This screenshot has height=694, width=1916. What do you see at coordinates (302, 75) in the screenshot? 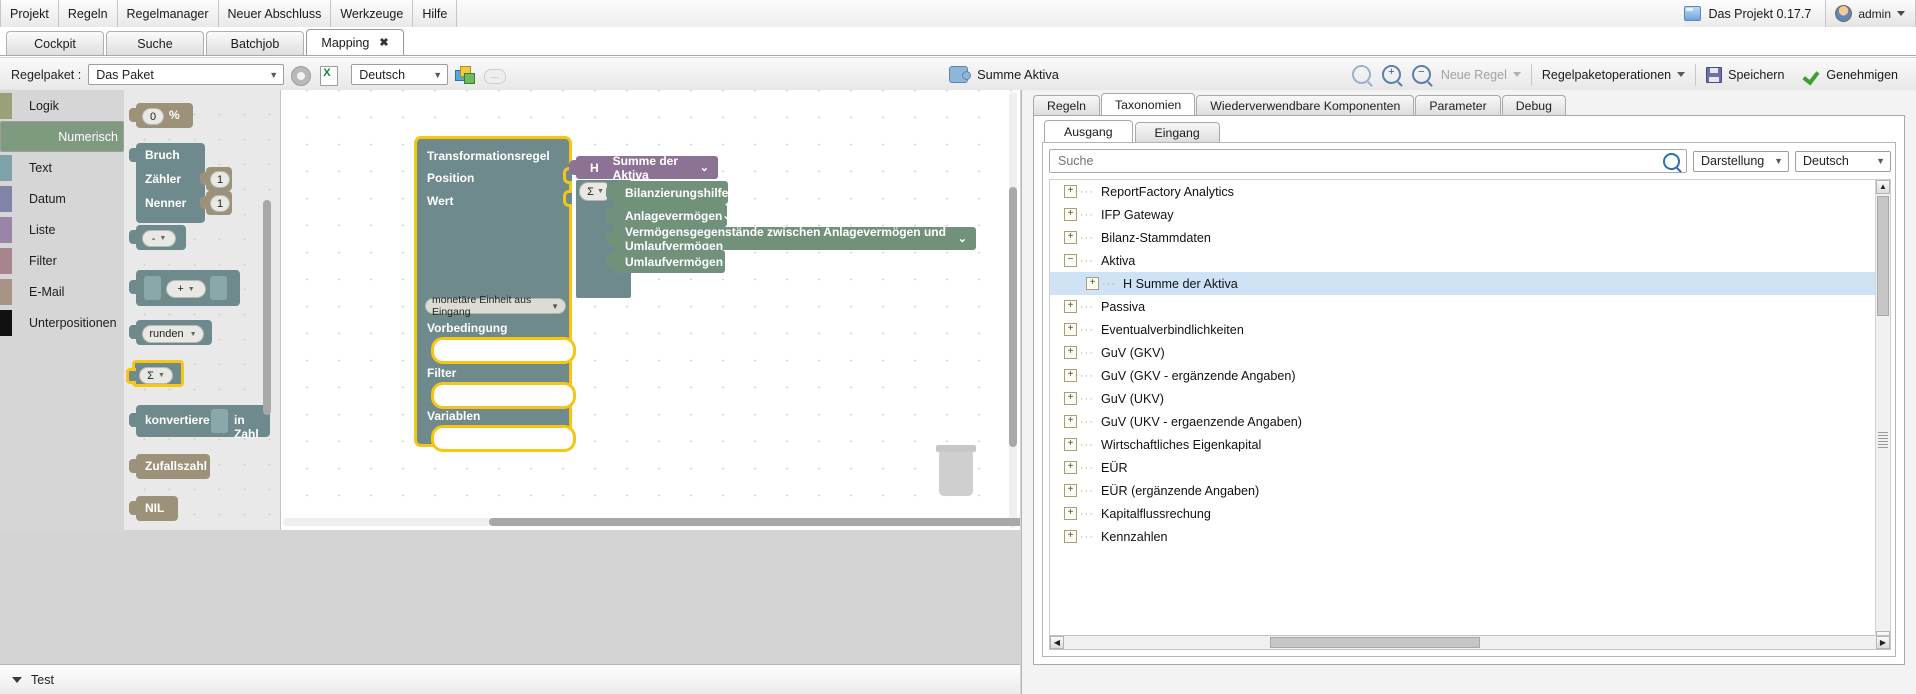
I see `gear-icon` at bounding box center [302, 75].